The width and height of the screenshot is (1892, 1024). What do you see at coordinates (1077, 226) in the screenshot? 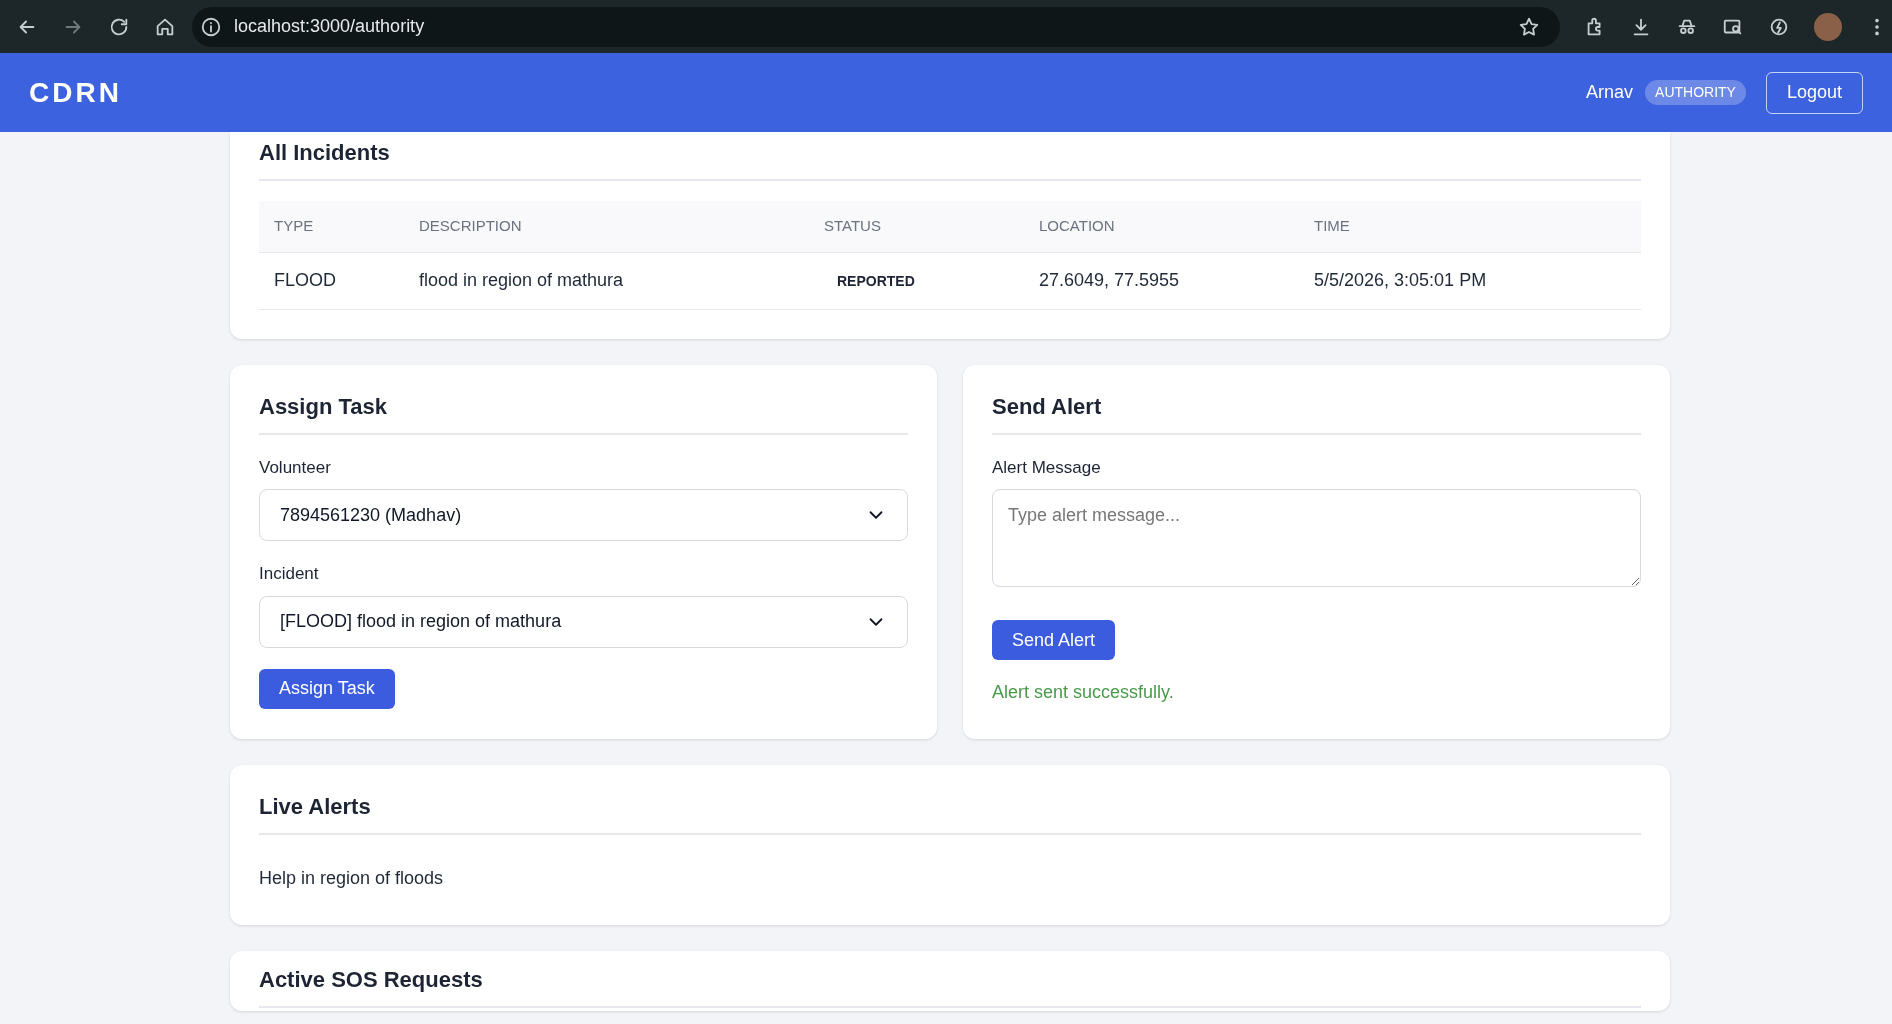
I see `column-header: LOCATION` at bounding box center [1077, 226].